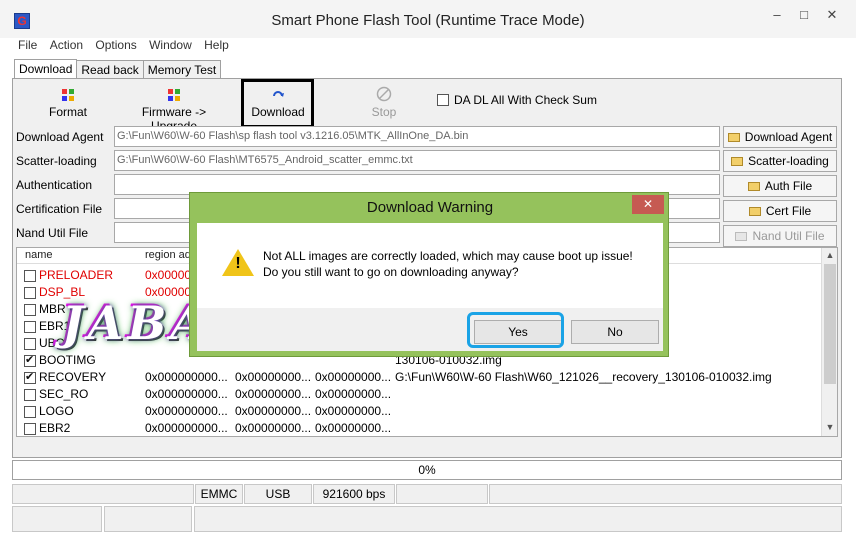 The image size is (856, 541). I want to click on scroll-up-icon: ▲, so click(829, 255).